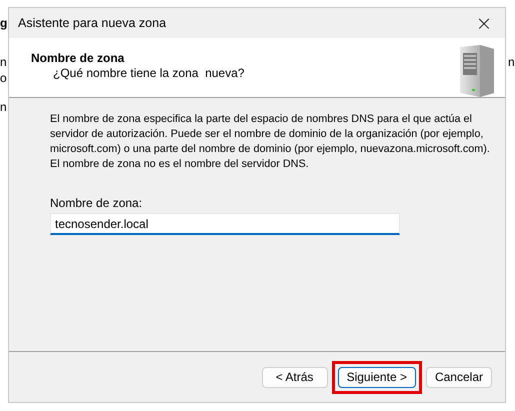  What do you see at coordinates (295, 377) in the screenshot?
I see `back-button: < Atrás` at bounding box center [295, 377].